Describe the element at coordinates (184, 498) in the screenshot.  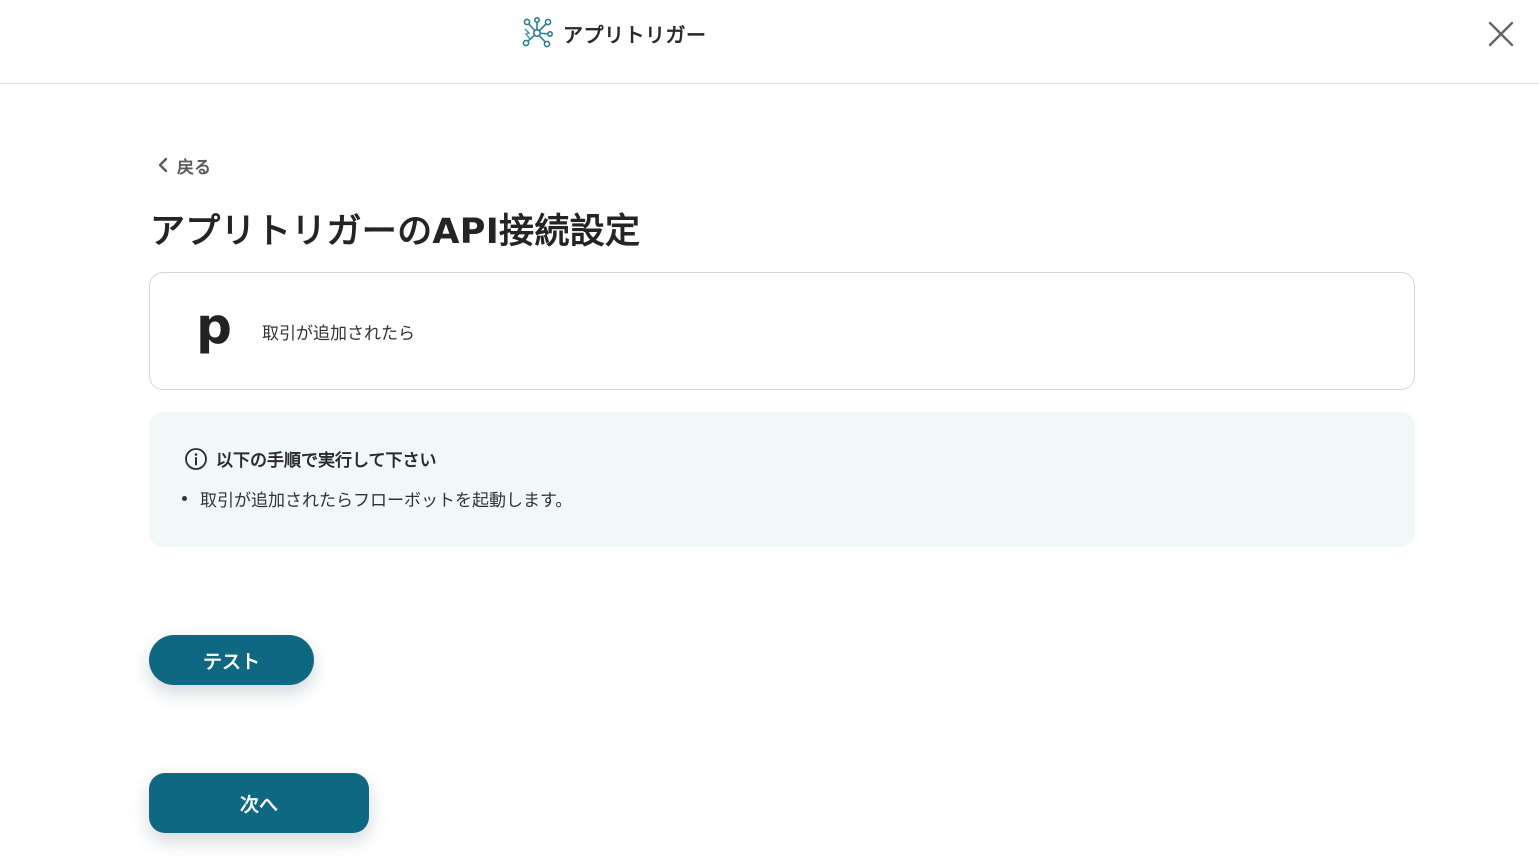
I see `bullet` at that location.